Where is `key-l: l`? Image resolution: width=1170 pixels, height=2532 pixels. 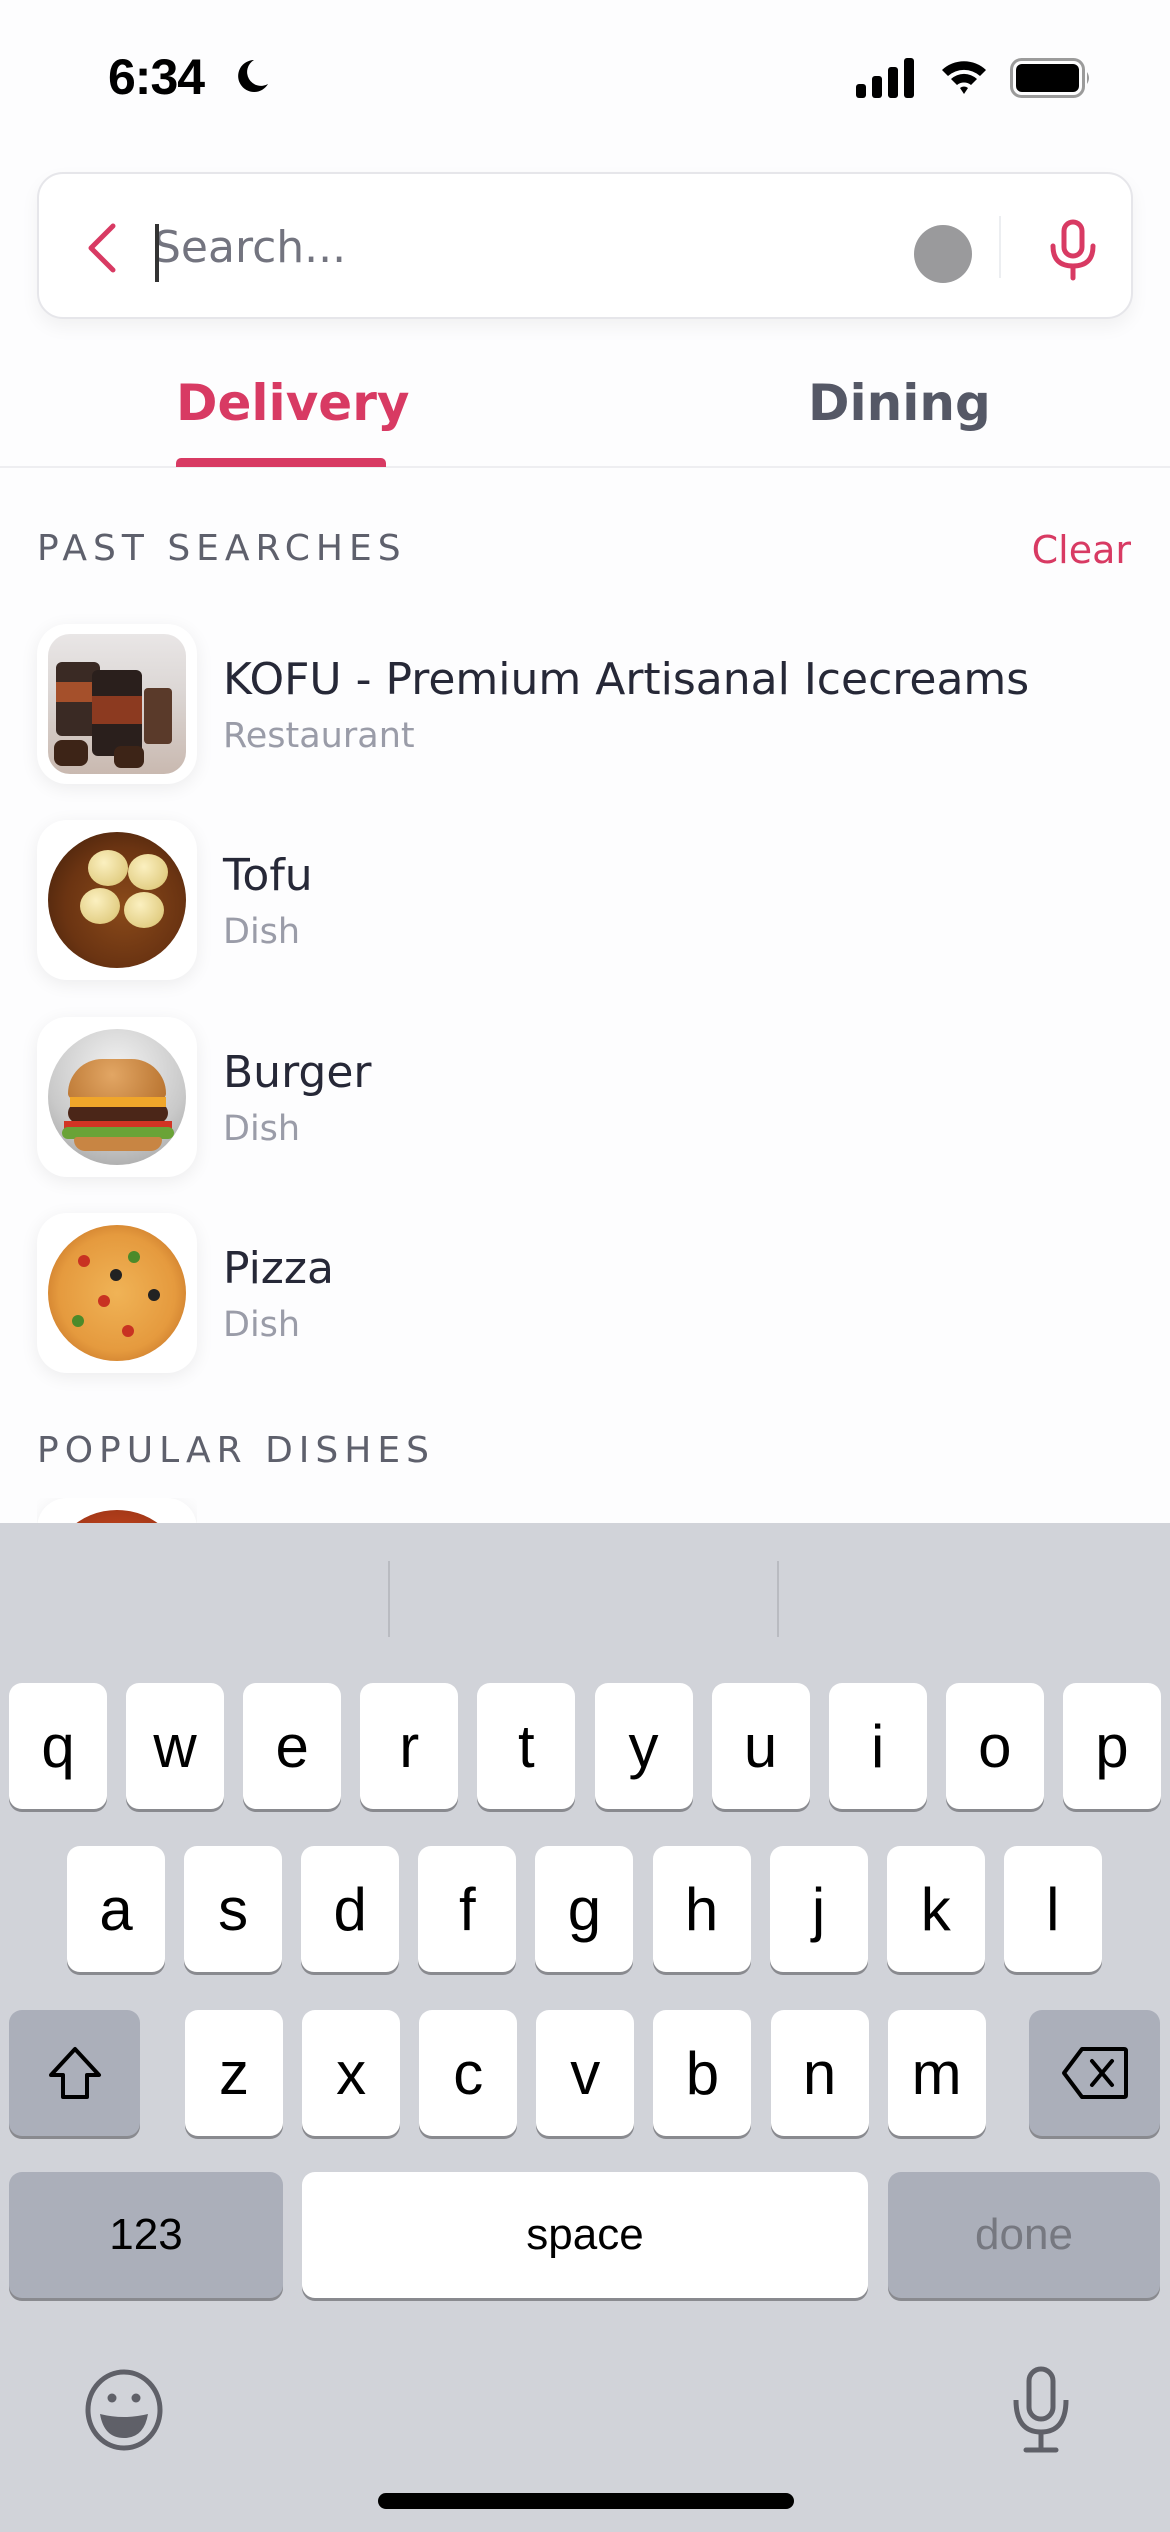 key-l: l is located at coordinates (1052, 1909).